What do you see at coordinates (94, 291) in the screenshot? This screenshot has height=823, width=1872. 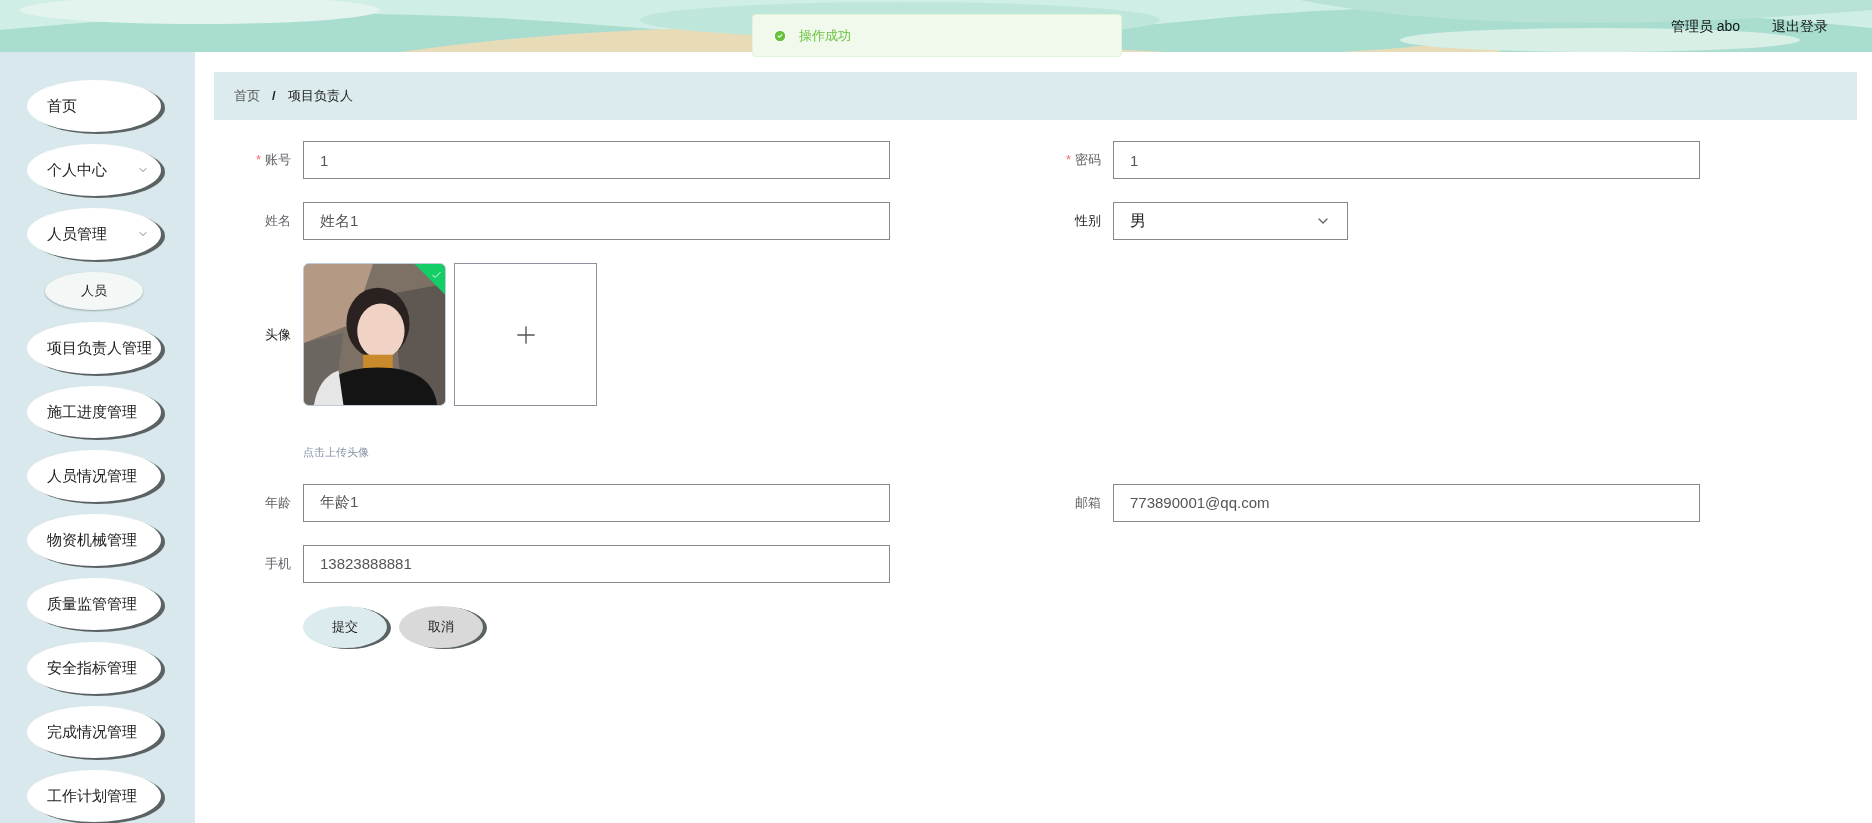 I see `submenu-item: 人员` at bounding box center [94, 291].